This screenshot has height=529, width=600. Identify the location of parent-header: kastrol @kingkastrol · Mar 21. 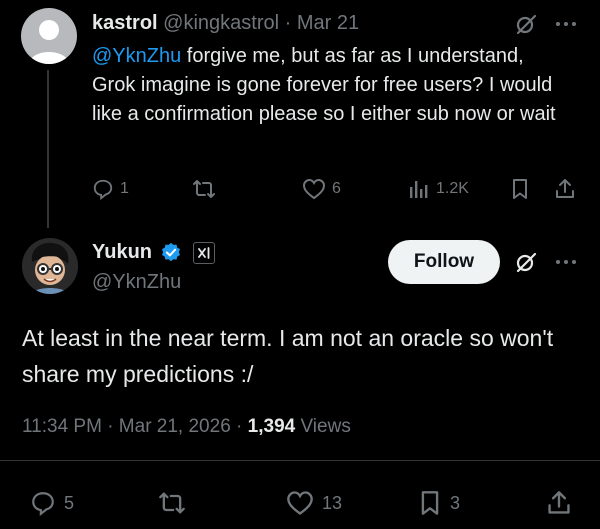
(225, 23).